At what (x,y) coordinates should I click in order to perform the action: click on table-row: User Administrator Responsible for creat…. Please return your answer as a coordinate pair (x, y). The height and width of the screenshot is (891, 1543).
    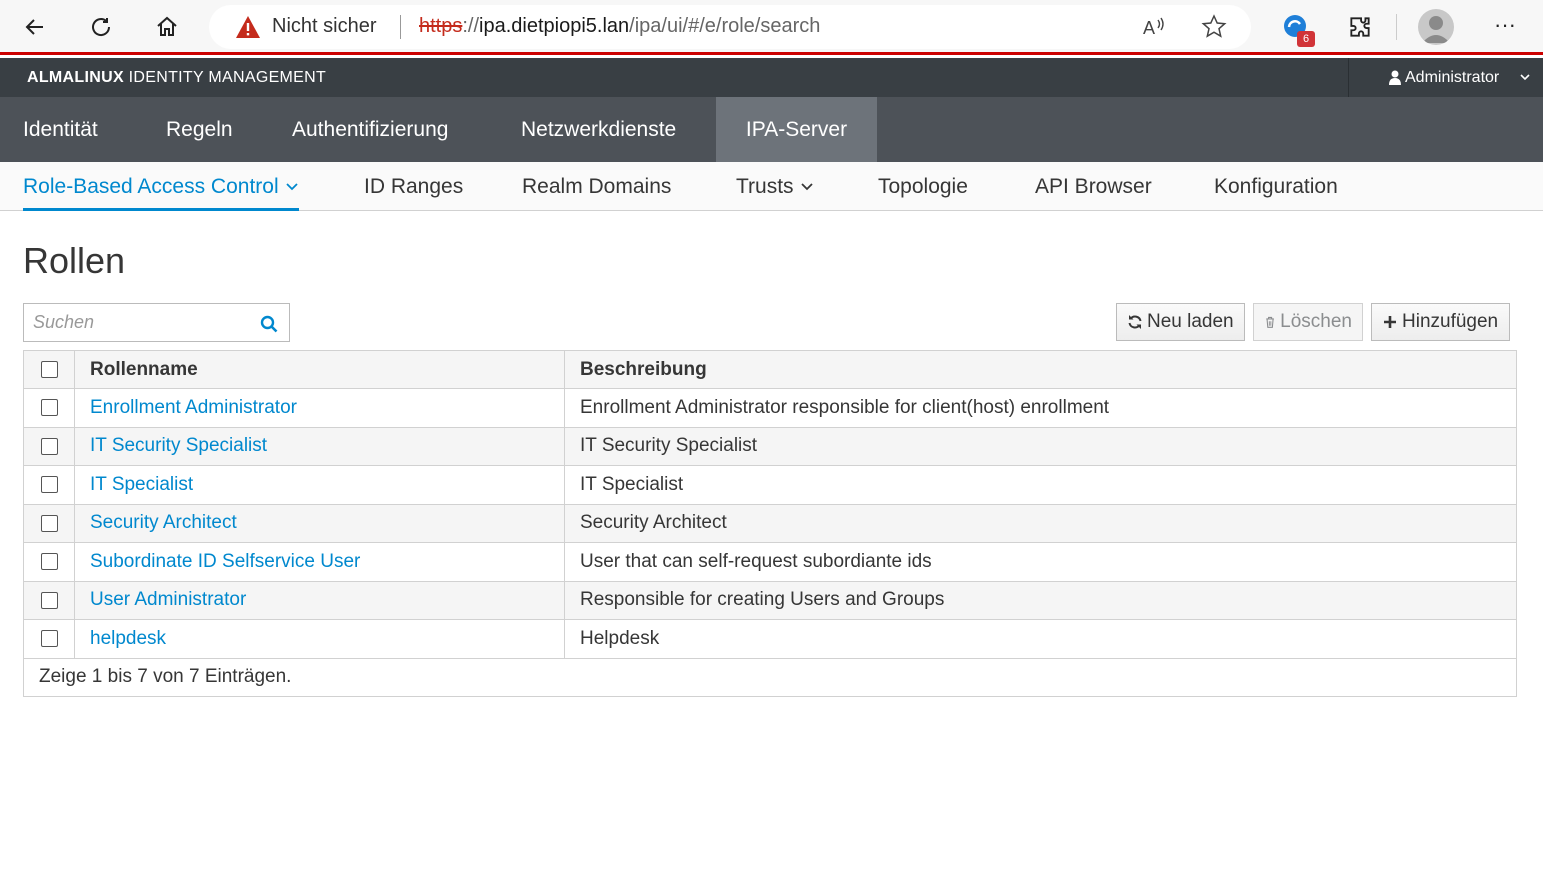
    Looking at the image, I should click on (770, 600).